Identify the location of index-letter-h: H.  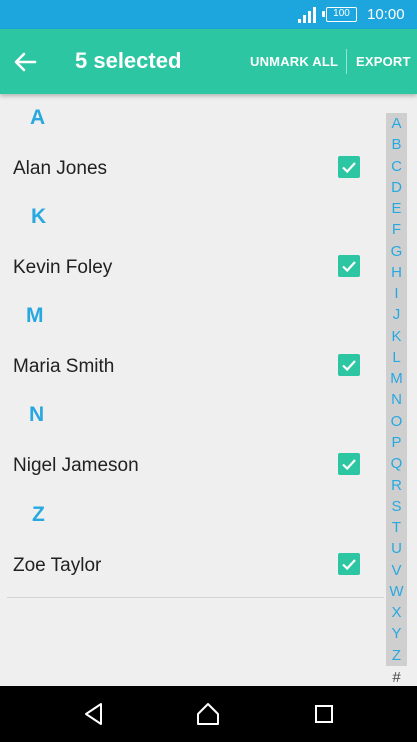
(396, 272).